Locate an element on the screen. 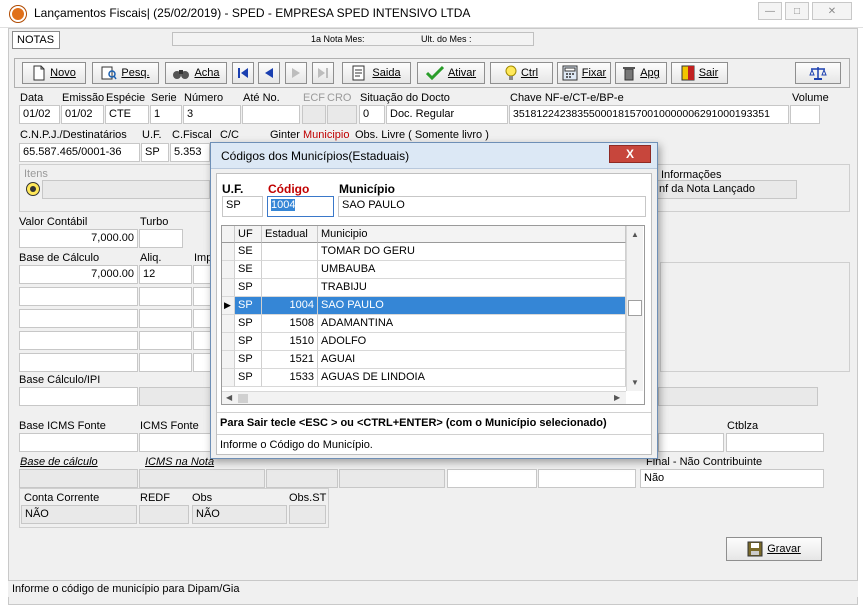 This screenshot has width=863, height=611. last-record-button is located at coordinates (323, 73).